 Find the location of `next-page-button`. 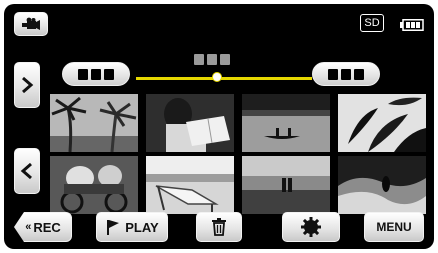

next-page-button is located at coordinates (27, 85).